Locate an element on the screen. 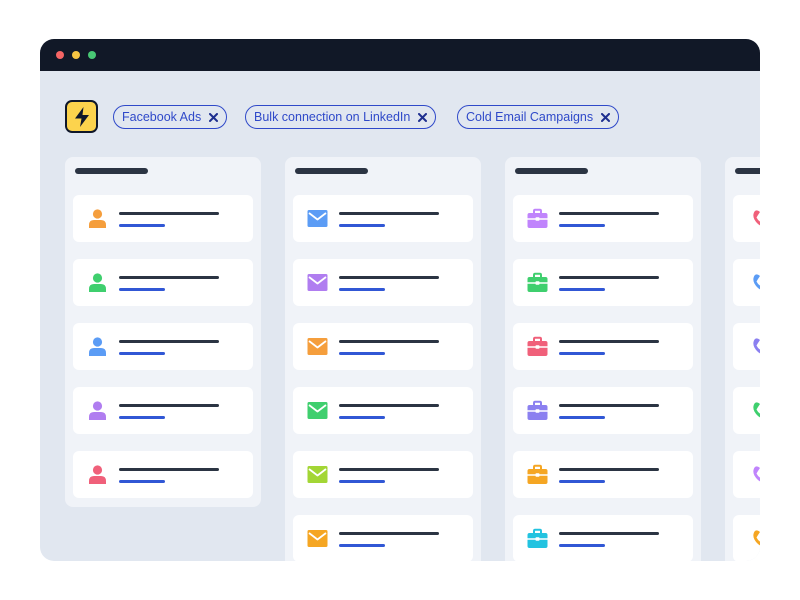  filter-chip-bulk-linkedin: Bulk connection on LinkedIn is located at coordinates (341, 117).